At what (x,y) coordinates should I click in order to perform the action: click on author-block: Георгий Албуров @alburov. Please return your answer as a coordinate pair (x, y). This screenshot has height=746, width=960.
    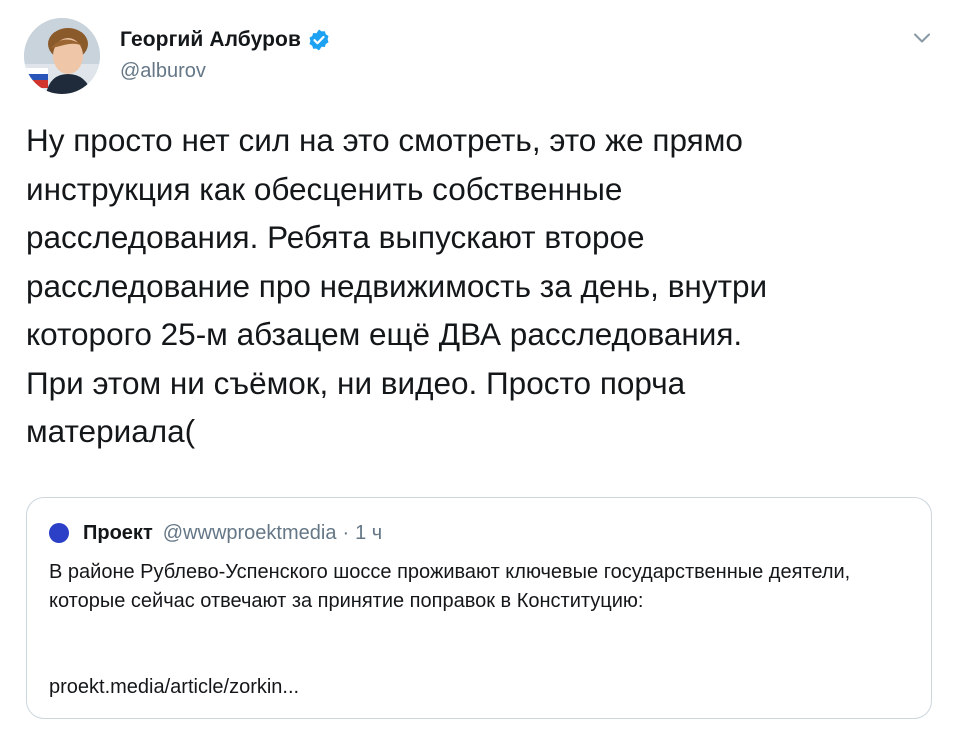
    Looking at the image, I should click on (225, 54).